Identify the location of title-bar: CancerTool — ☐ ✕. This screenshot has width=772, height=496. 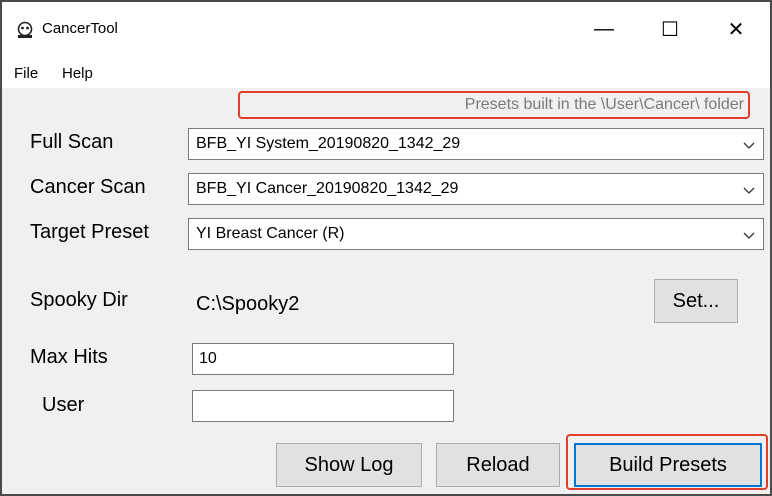
(386, 29).